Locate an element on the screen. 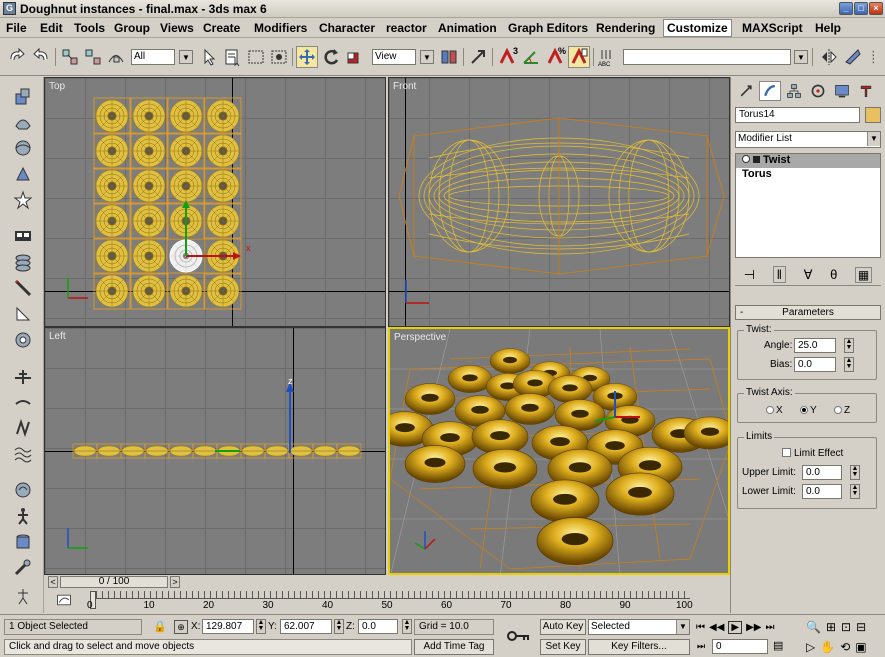 This screenshot has height=657, width=885. menu-edit: Edit is located at coordinates (51, 28).